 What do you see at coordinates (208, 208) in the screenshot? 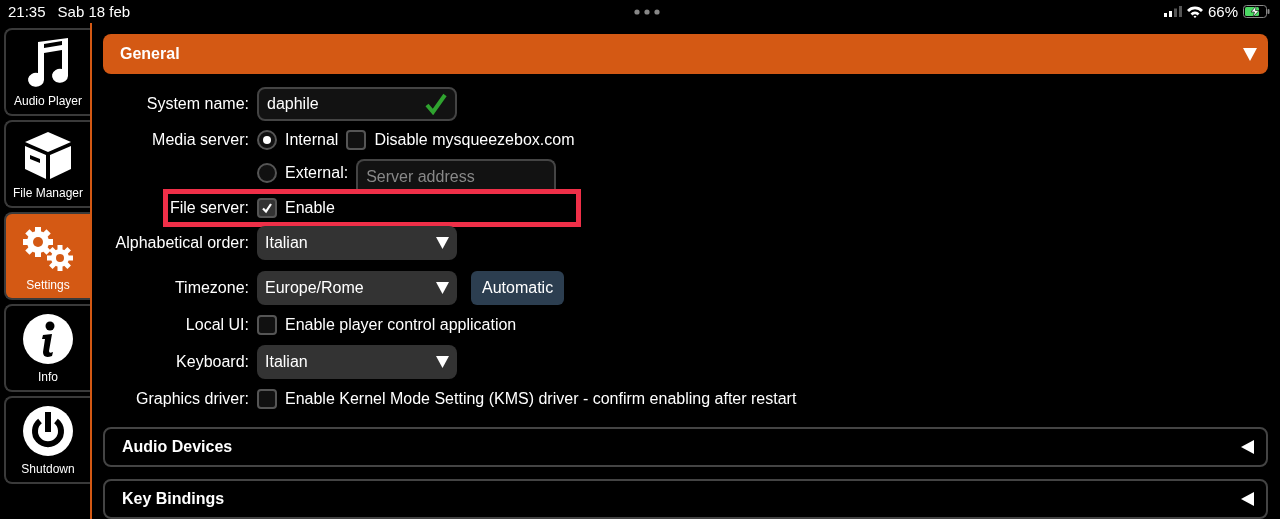
I see `field-label: File server:` at bounding box center [208, 208].